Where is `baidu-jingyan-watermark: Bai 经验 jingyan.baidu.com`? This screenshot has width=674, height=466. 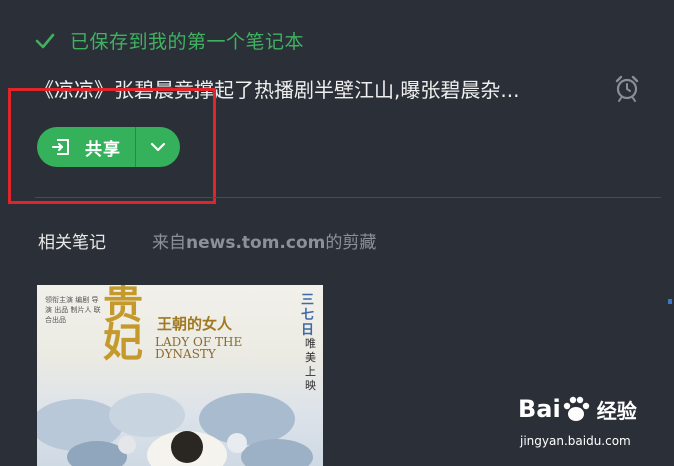
baidu-jingyan-watermark: Bai 经验 jingyan.baidu.com is located at coordinates (594, 427).